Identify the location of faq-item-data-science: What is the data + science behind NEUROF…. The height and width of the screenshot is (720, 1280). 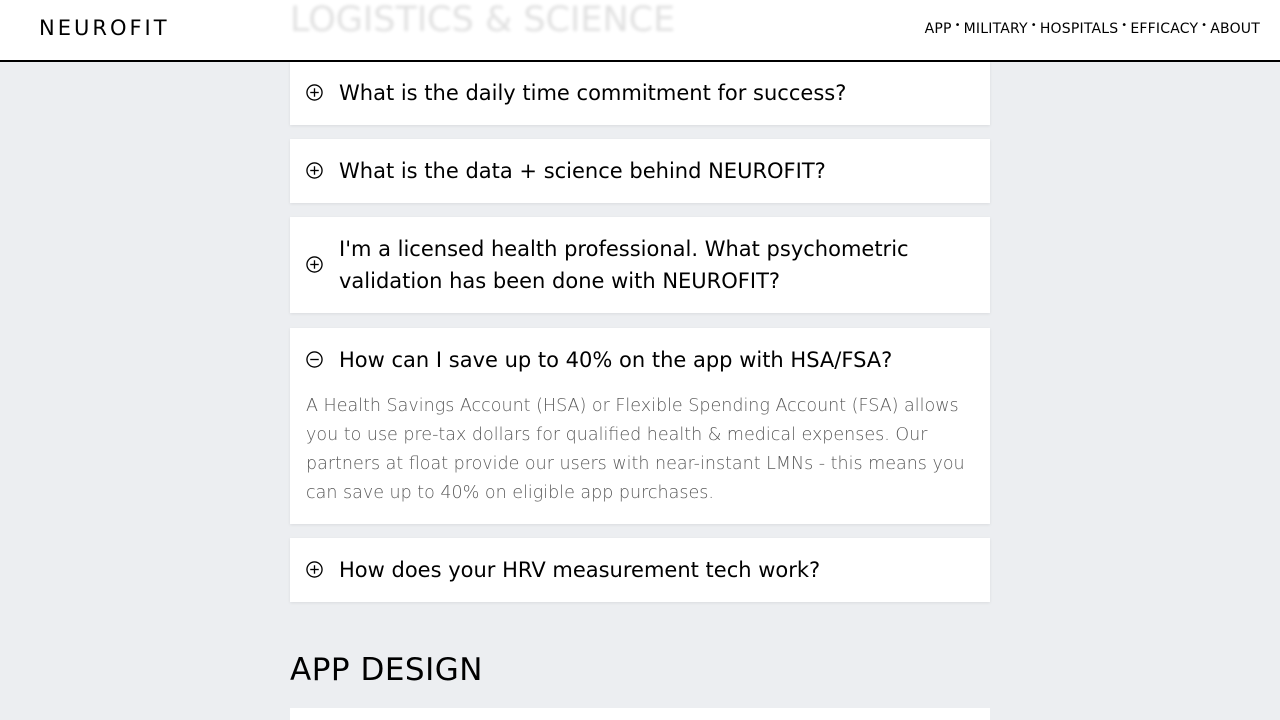
(640, 171).